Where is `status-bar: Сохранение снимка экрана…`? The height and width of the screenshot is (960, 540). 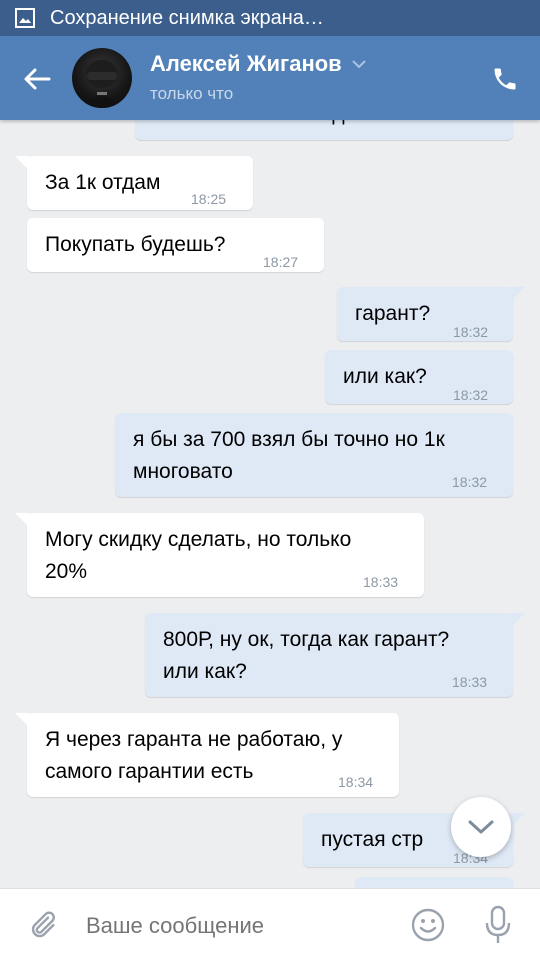 status-bar: Сохранение снимка экрана… is located at coordinates (270, 18).